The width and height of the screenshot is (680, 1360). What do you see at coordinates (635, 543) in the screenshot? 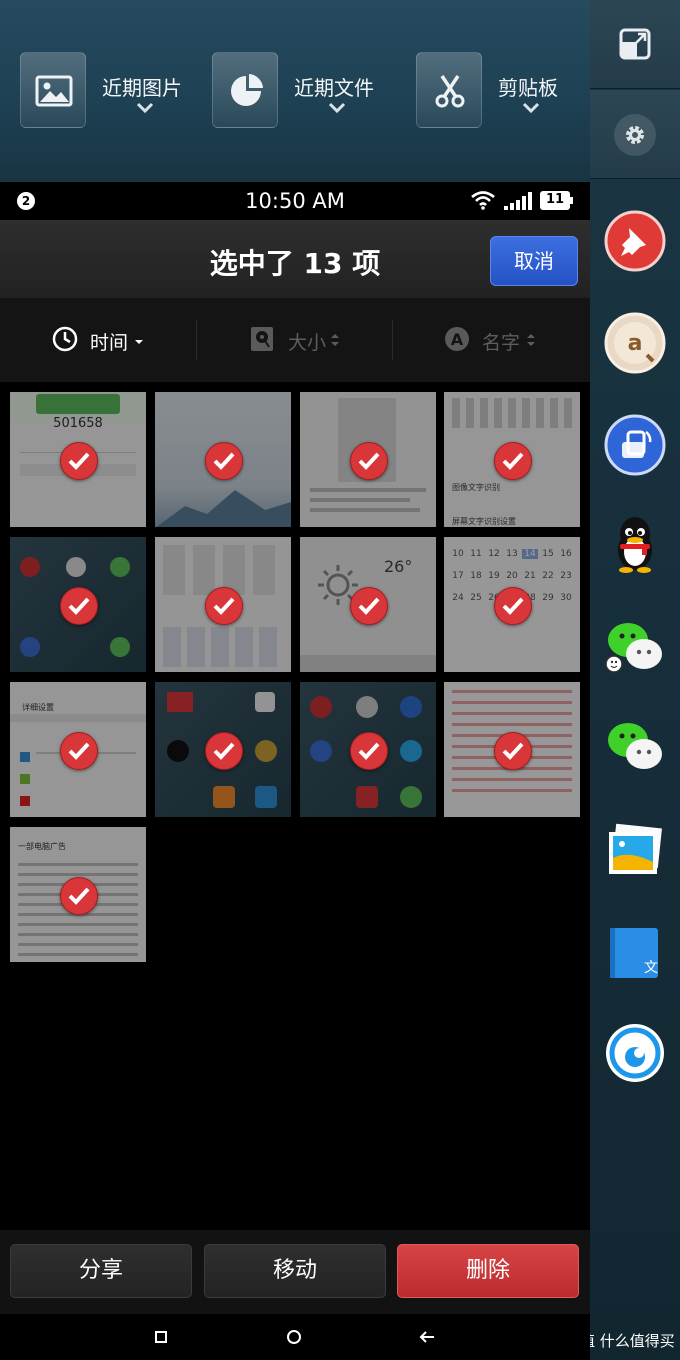
I see `qq-app-icon` at bounding box center [635, 543].